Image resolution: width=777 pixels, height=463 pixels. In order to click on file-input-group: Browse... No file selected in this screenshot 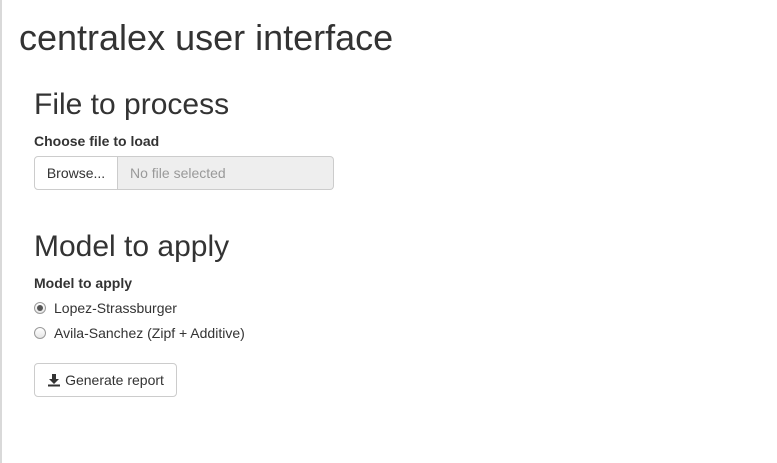, I will do `click(184, 173)`.